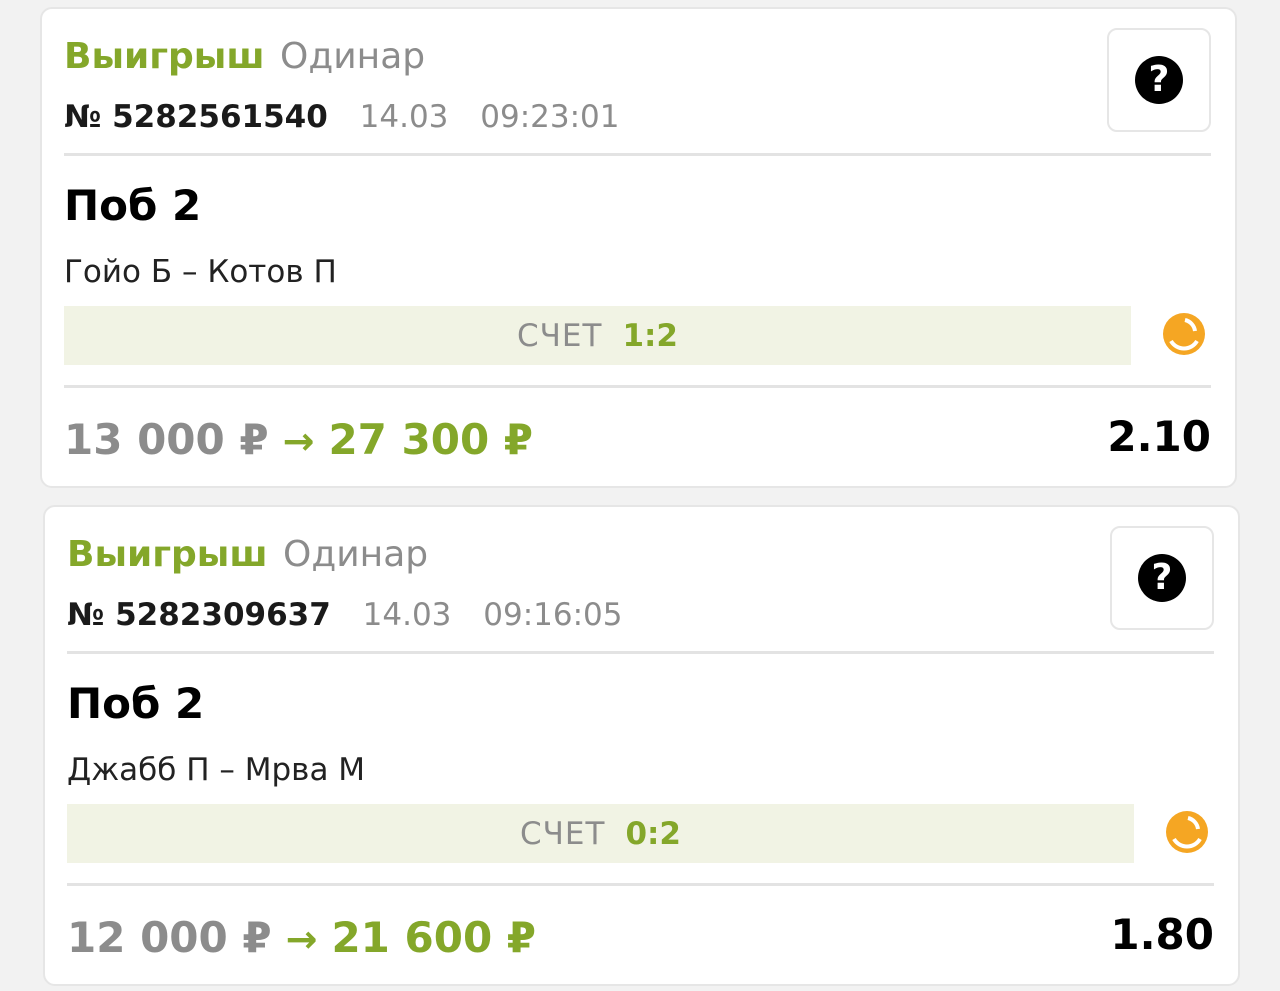 The height and width of the screenshot is (991, 1280). Describe the element at coordinates (1162, 934) in the screenshot. I see `coefficient: 1.80` at that location.